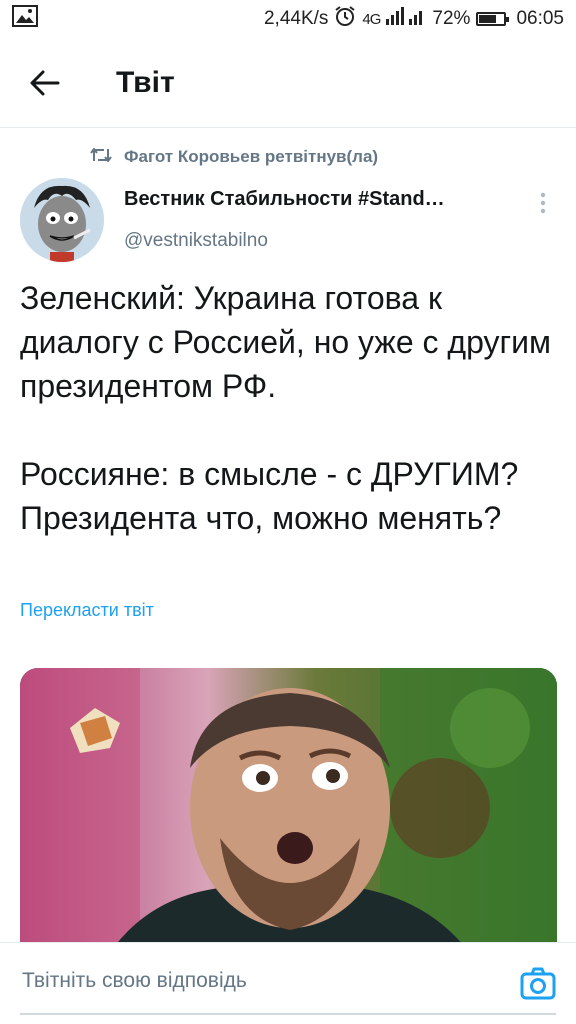 The image size is (576, 1024). I want to click on camera-icon, so click(538, 983).